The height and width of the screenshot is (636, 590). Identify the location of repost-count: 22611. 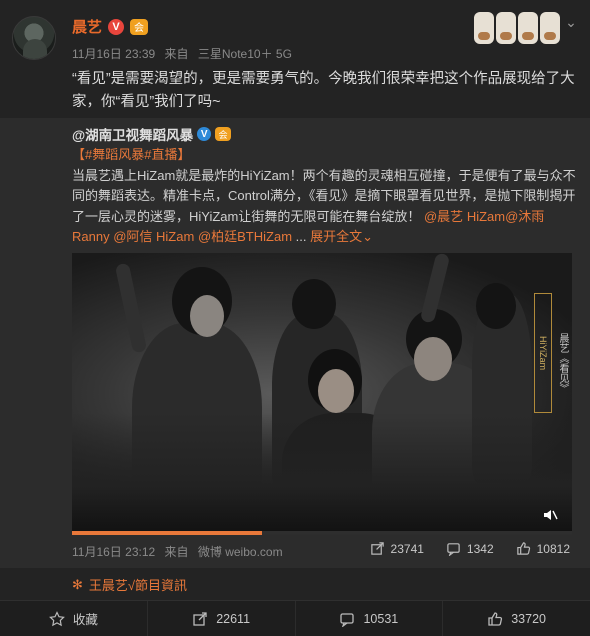
(233, 618).